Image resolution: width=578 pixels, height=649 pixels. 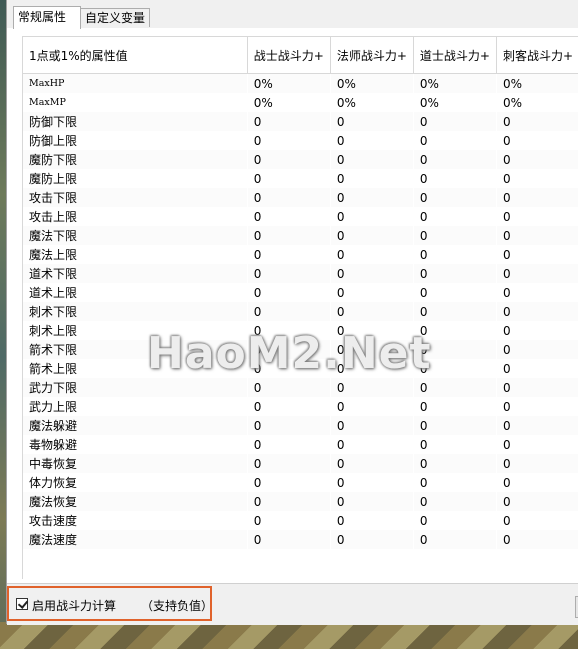 I want to click on table-row: 刺术上限 0 0 0 0, so click(x=300, y=330).